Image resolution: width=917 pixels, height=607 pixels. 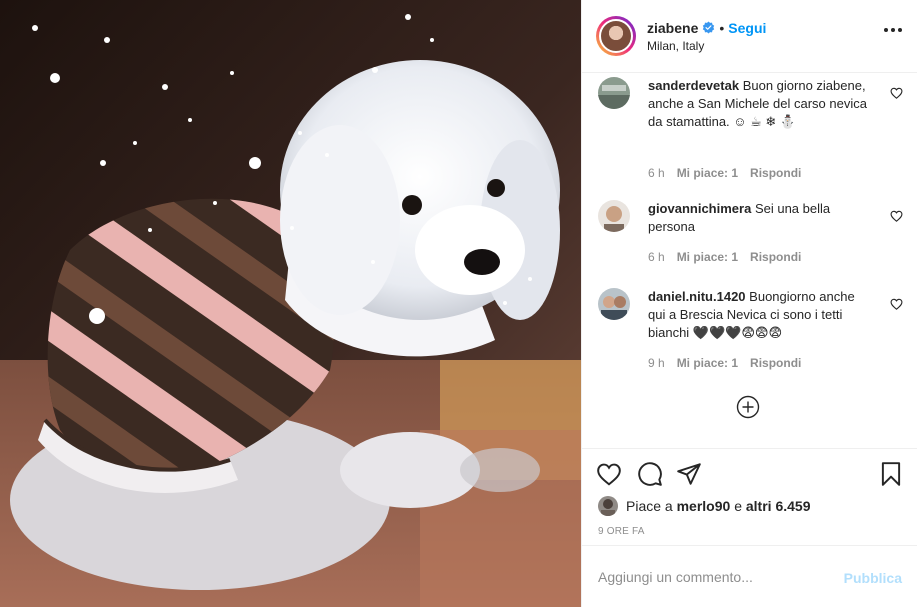 I want to click on paper-plane-icon, so click(x=689, y=474).